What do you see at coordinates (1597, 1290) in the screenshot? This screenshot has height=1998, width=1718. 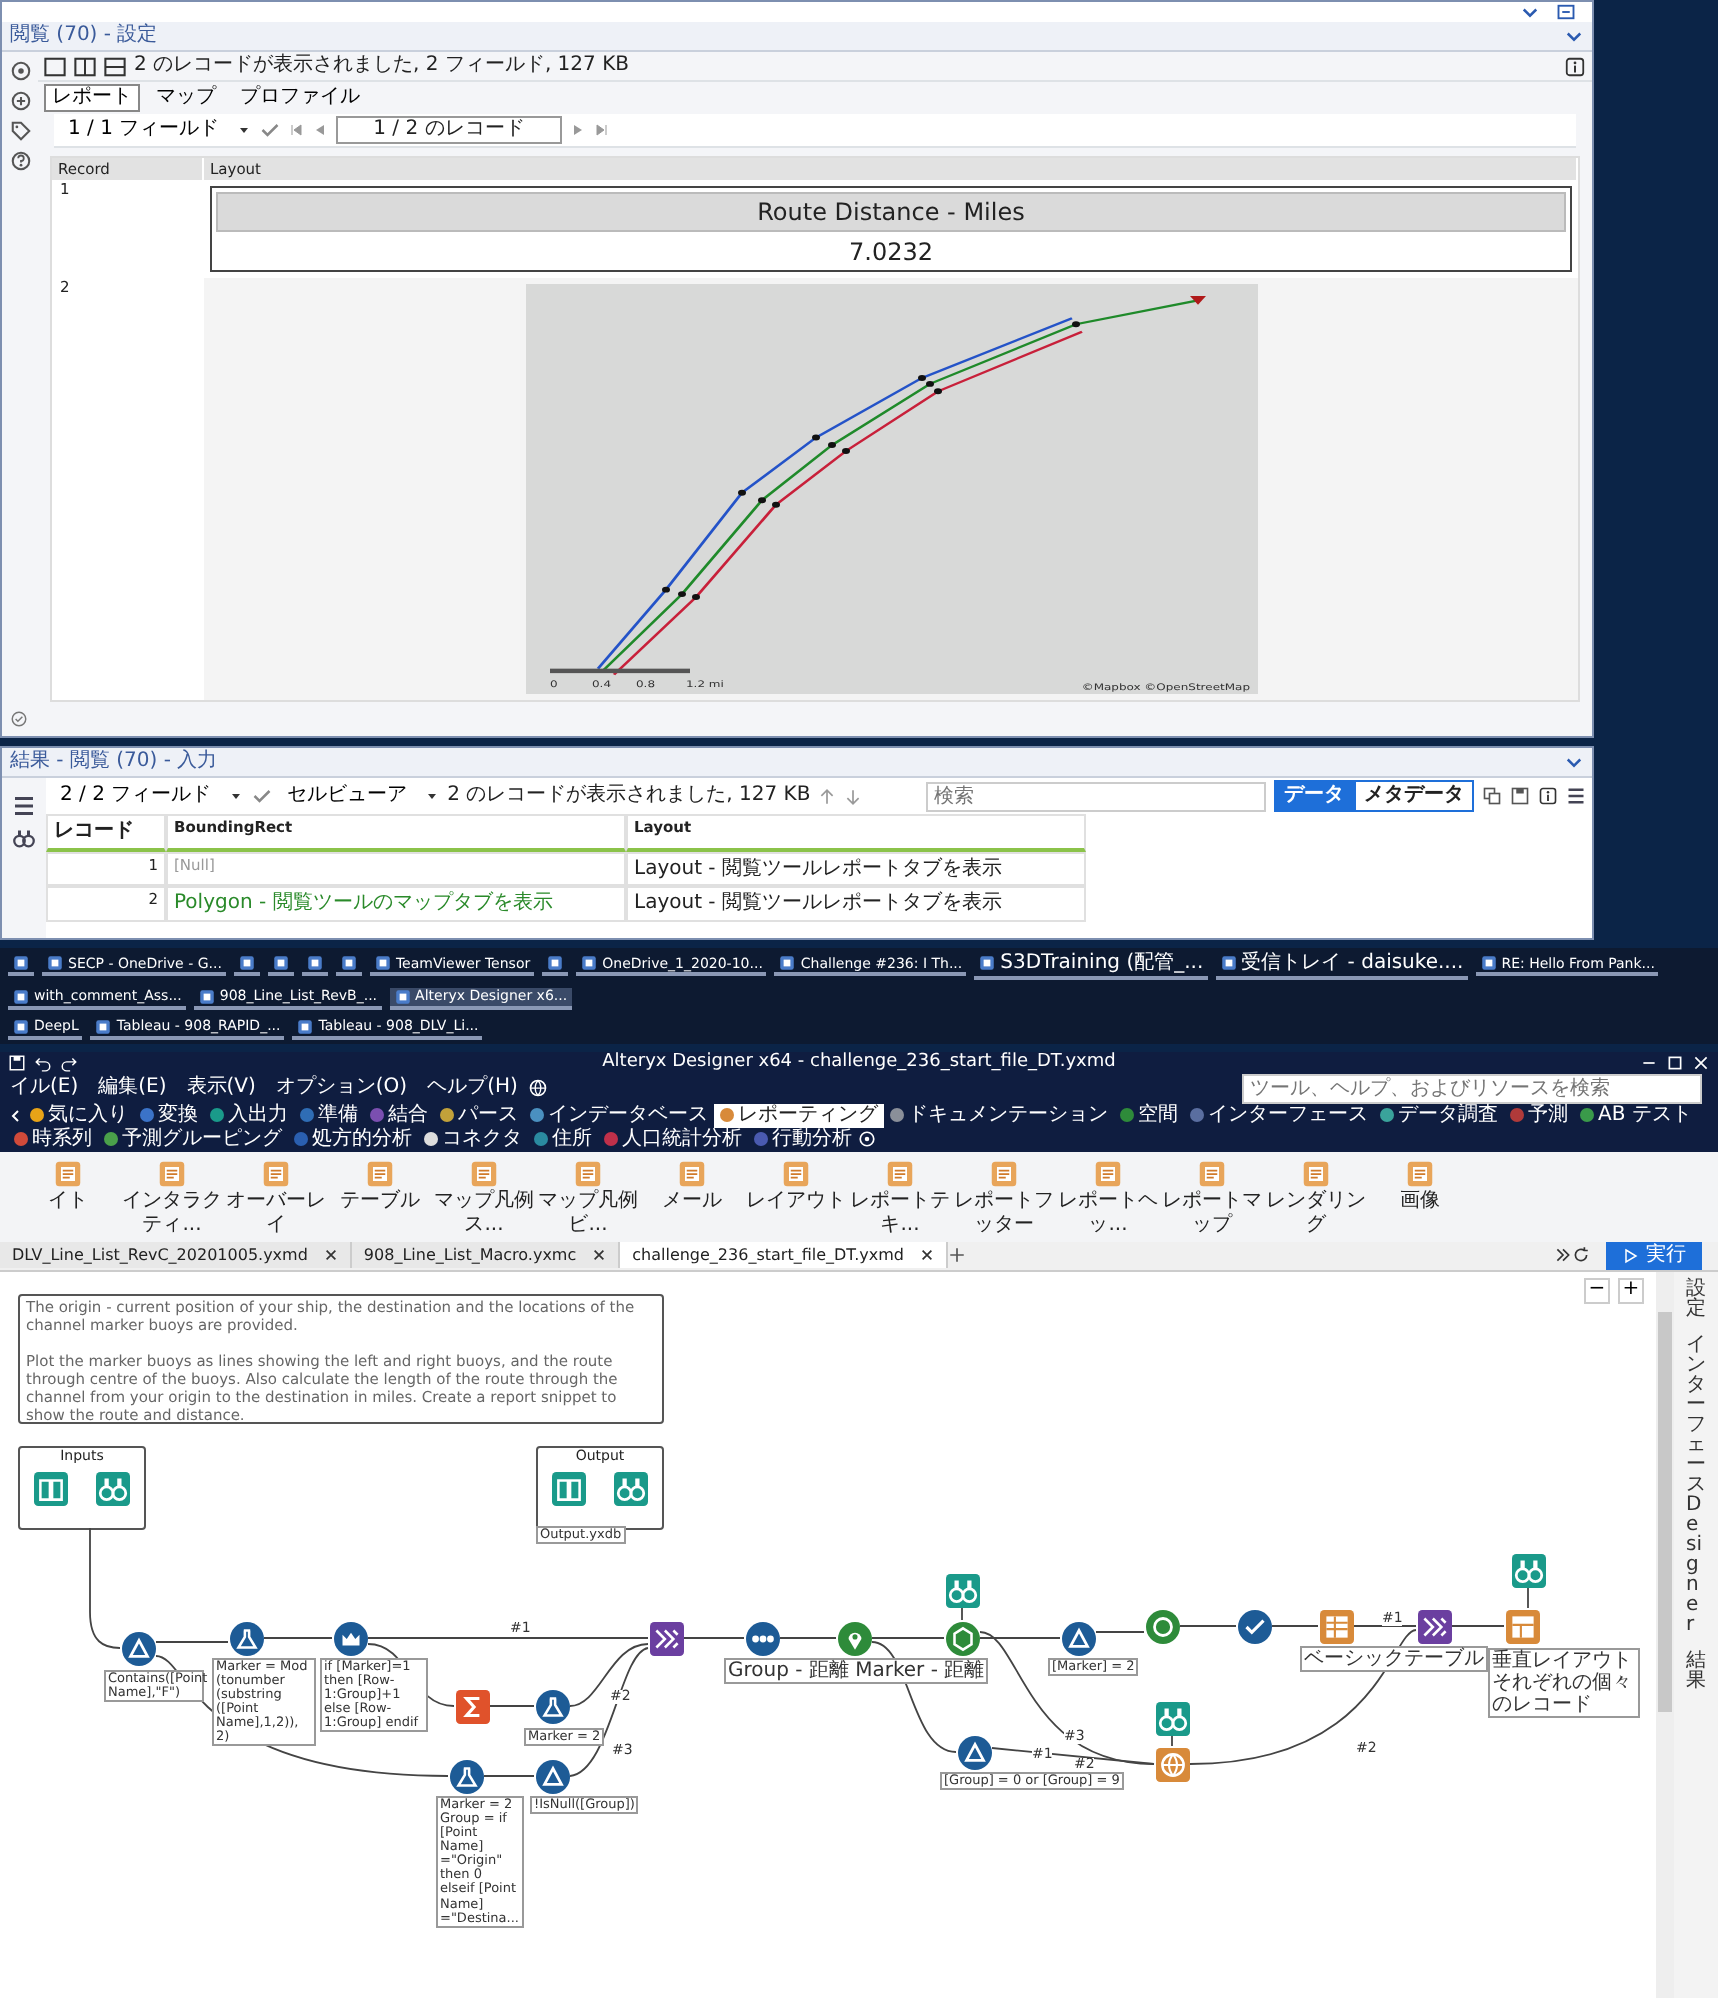 I see `zoom-button: −` at bounding box center [1597, 1290].